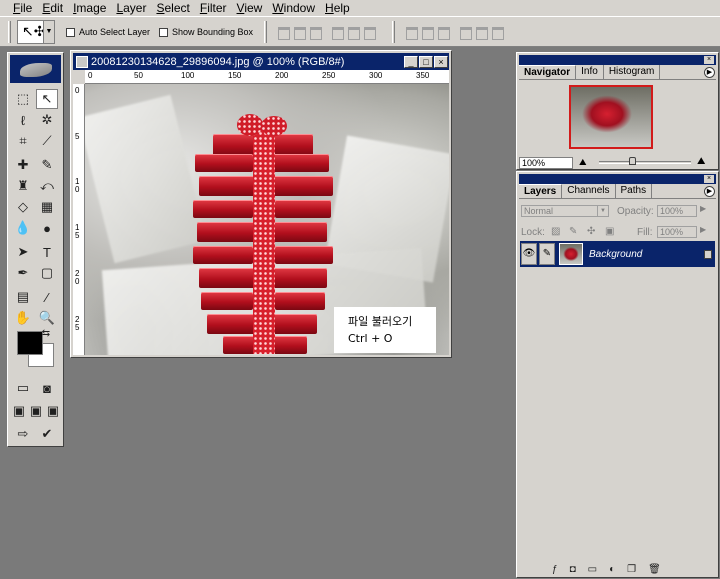  What do you see at coordinates (47, 252) in the screenshot?
I see `type-tool-icon: T` at bounding box center [47, 252].